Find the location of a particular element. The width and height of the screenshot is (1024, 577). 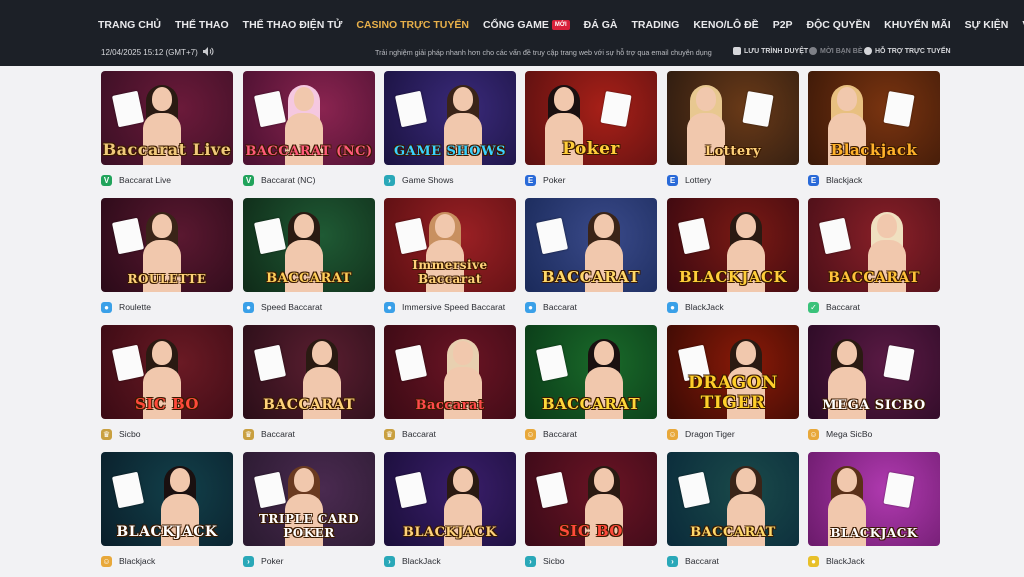

card-art-title: DRAGON TIGER is located at coordinates (733, 393).